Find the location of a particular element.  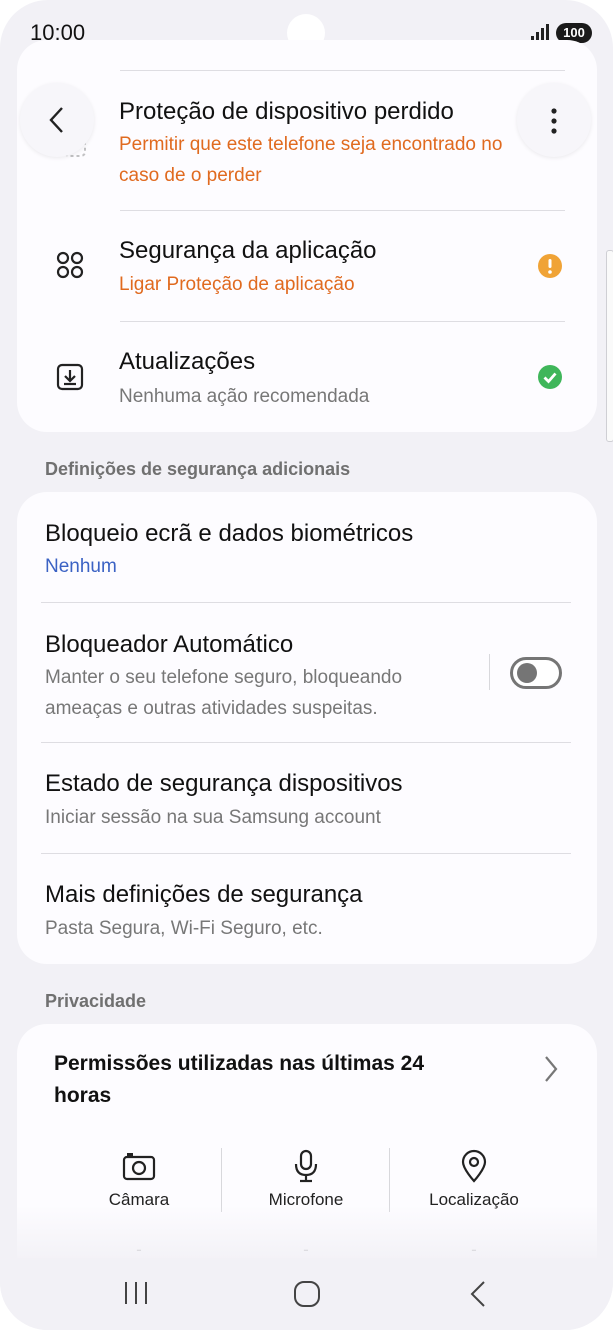

row-subtitle: Ligar Proteção de aplicação is located at coordinates (237, 284).